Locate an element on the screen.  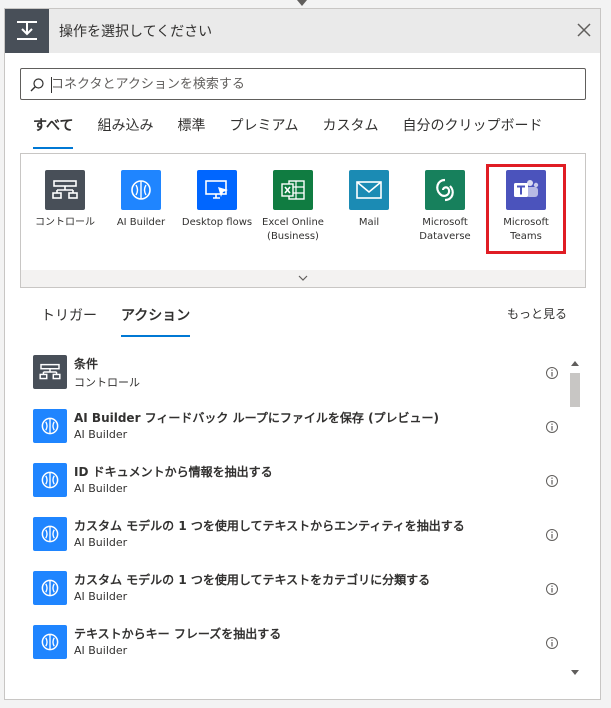
tab-triggers: トリガー is located at coordinates (69, 321).